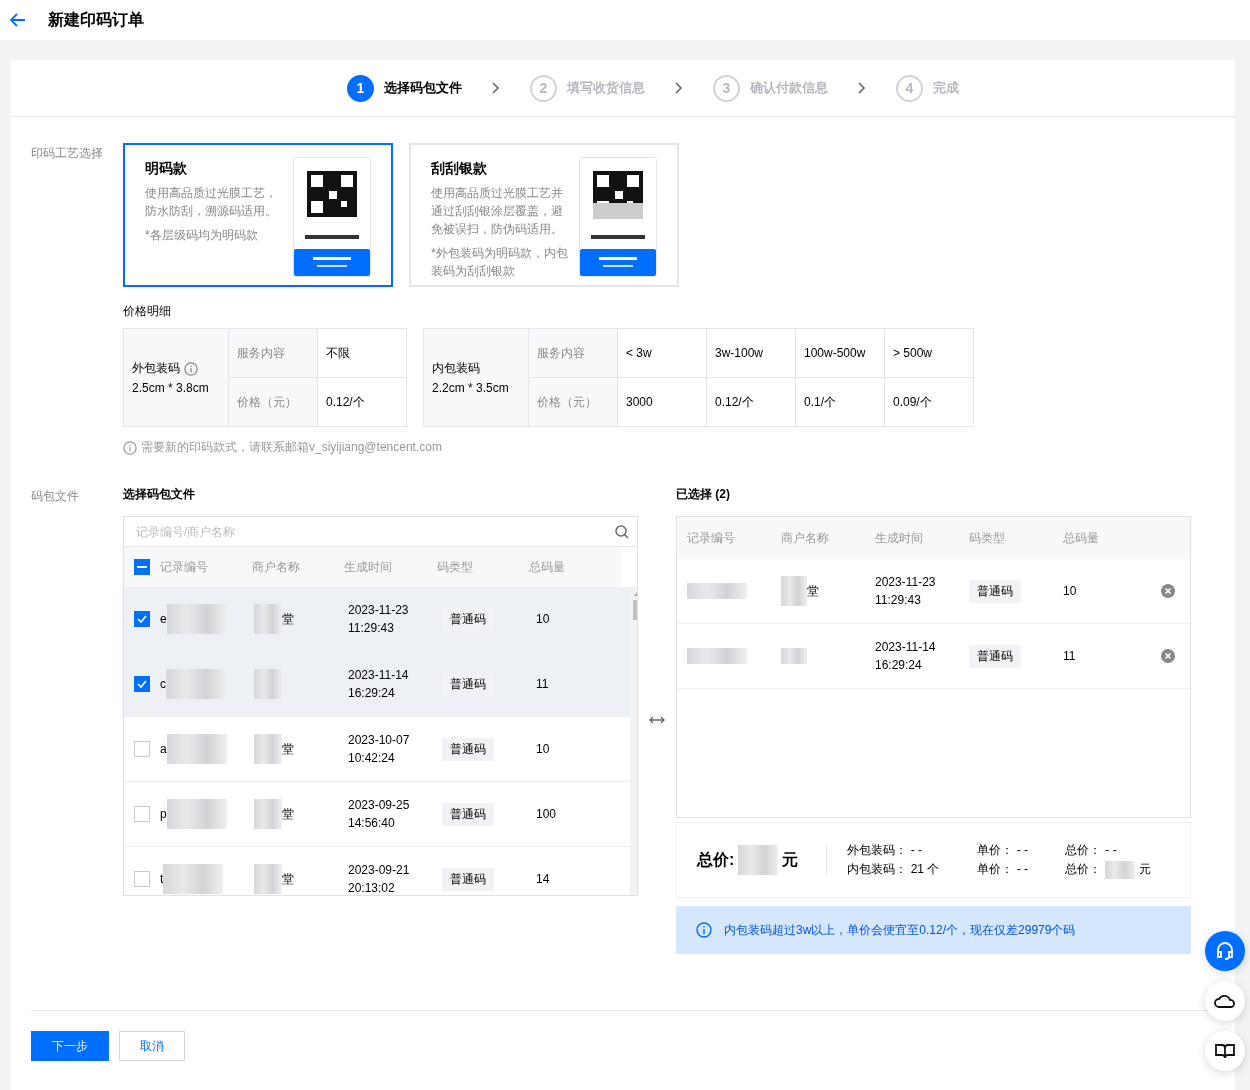 The width and height of the screenshot is (1250, 1090). What do you see at coordinates (70, 1046) in the screenshot?
I see `next-button: 下一步` at bounding box center [70, 1046].